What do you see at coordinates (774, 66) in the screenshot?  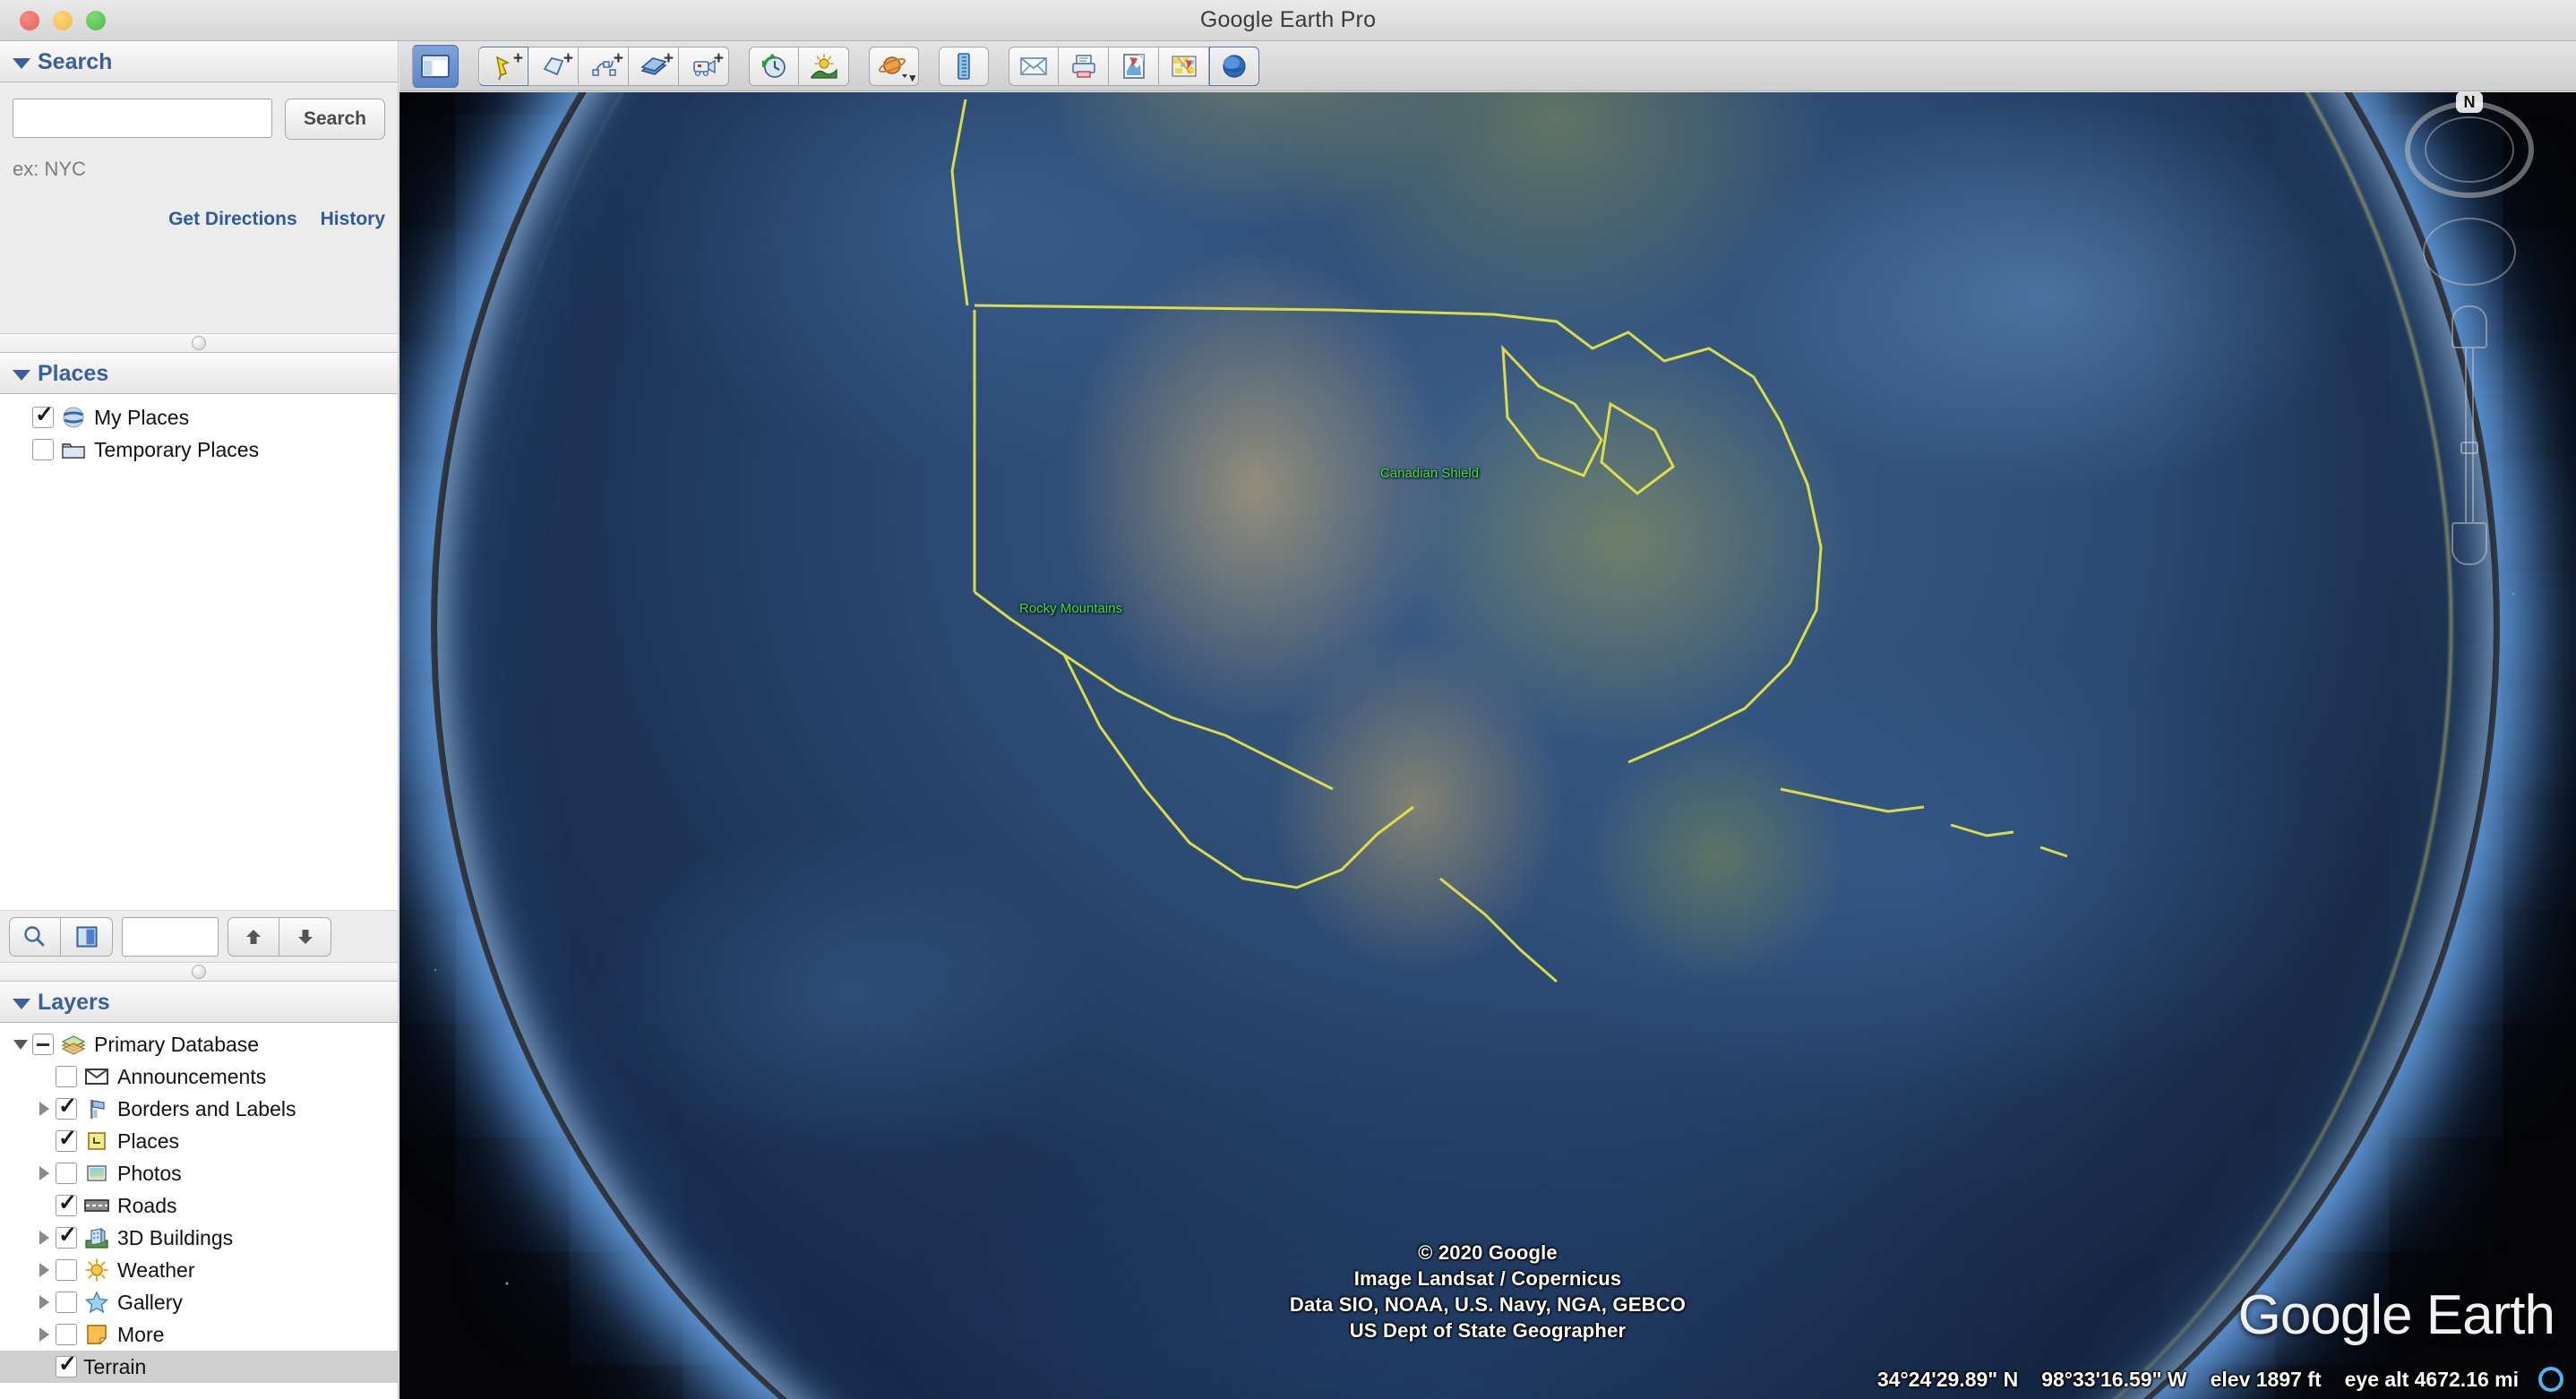 I see `toolbar-button-historical-imagery` at bounding box center [774, 66].